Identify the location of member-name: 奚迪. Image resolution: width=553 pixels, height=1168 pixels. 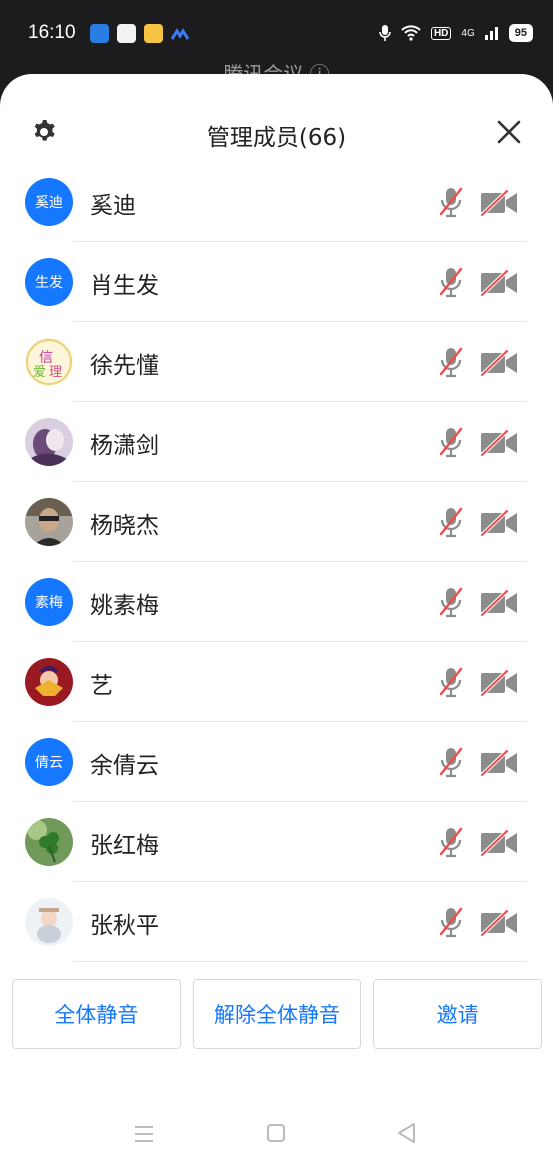
(113, 206).